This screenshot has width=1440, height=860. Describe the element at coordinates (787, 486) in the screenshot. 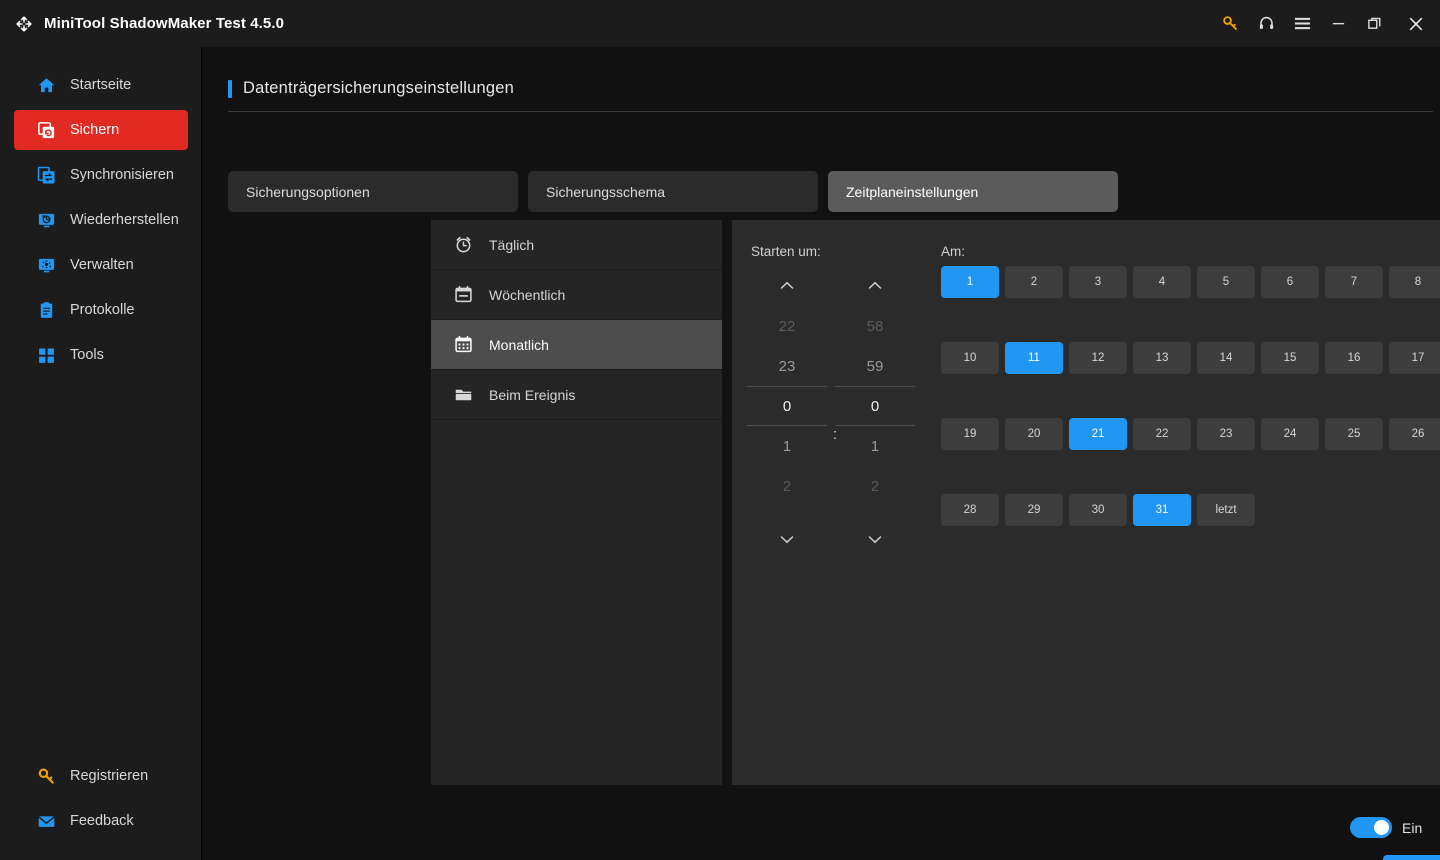

I see `hour-value: 2` at that location.